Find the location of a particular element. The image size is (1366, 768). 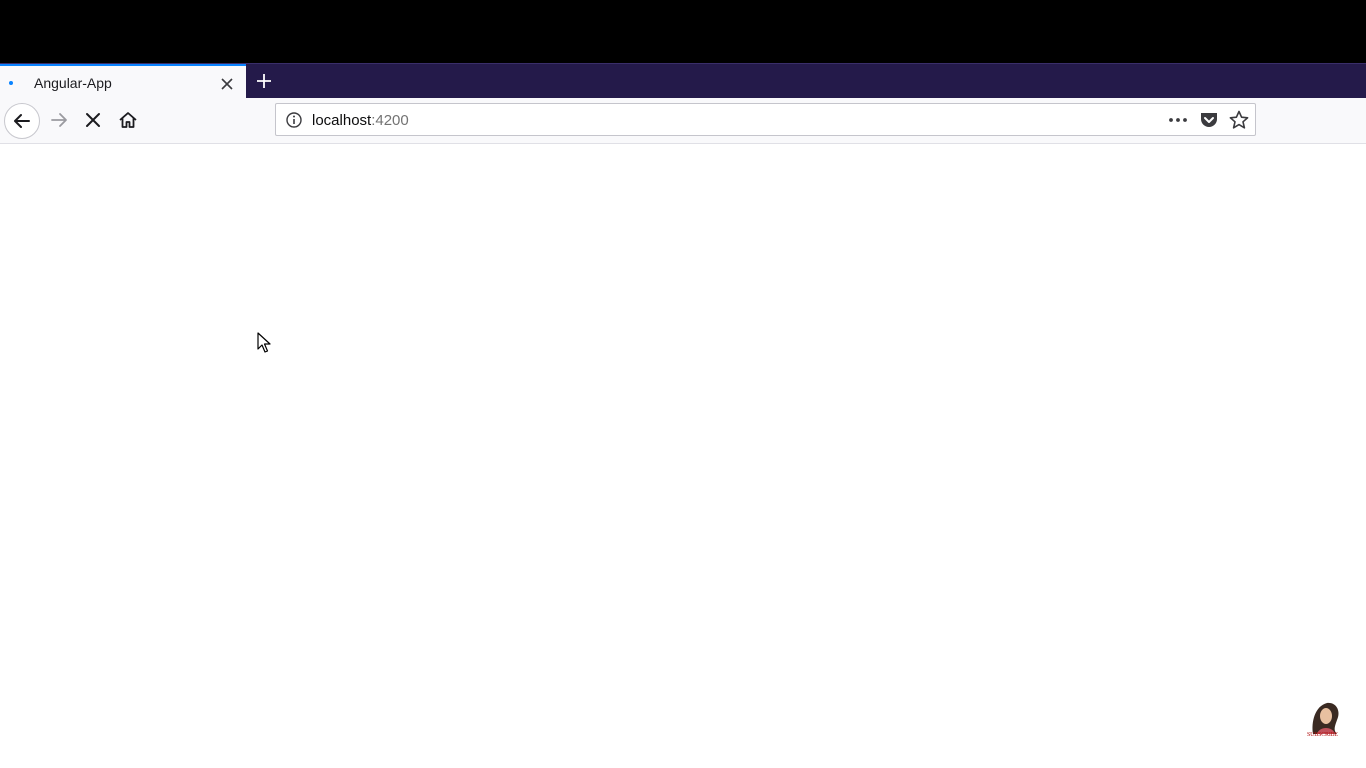

url-text: localhost:4200 is located at coordinates (360, 120).